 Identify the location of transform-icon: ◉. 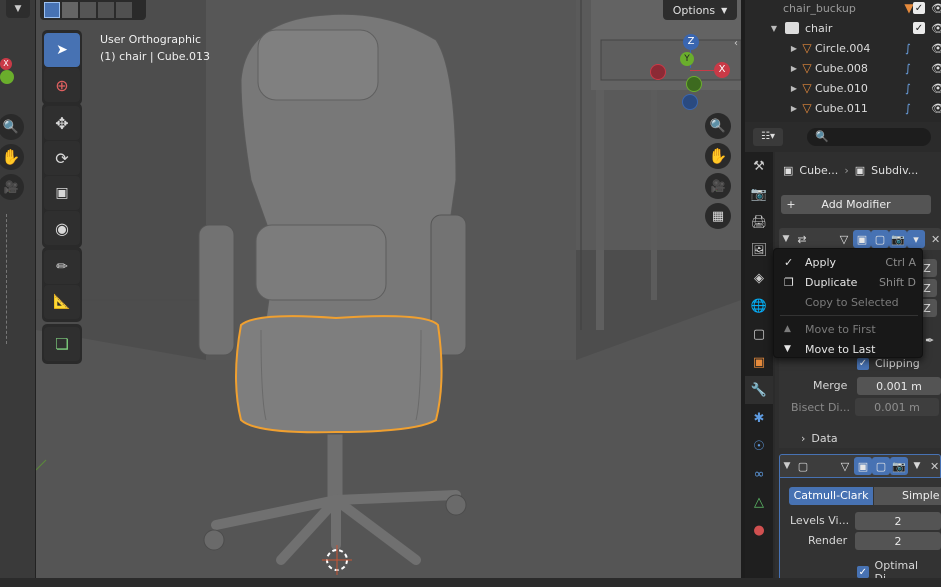
(62, 228).